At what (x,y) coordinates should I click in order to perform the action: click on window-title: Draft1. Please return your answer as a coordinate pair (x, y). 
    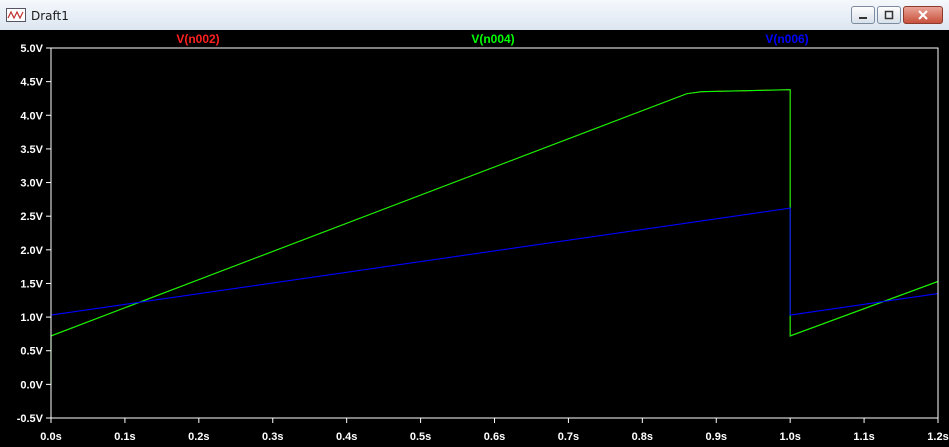
    Looking at the image, I should click on (50, 16).